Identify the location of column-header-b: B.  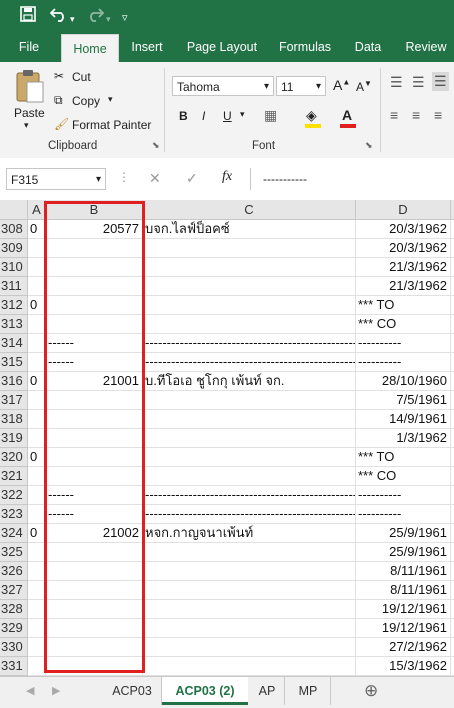
(94, 210).